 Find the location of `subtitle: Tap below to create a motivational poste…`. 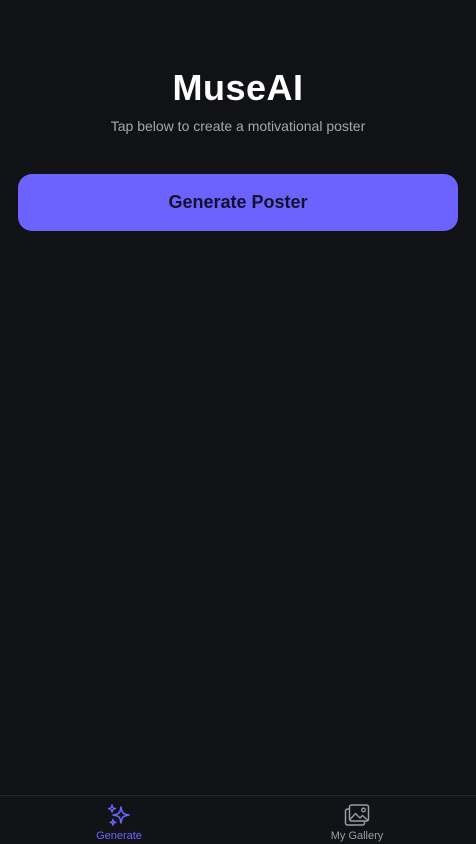

subtitle: Tap below to create a motivational poste… is located at coordinates (238, 126).